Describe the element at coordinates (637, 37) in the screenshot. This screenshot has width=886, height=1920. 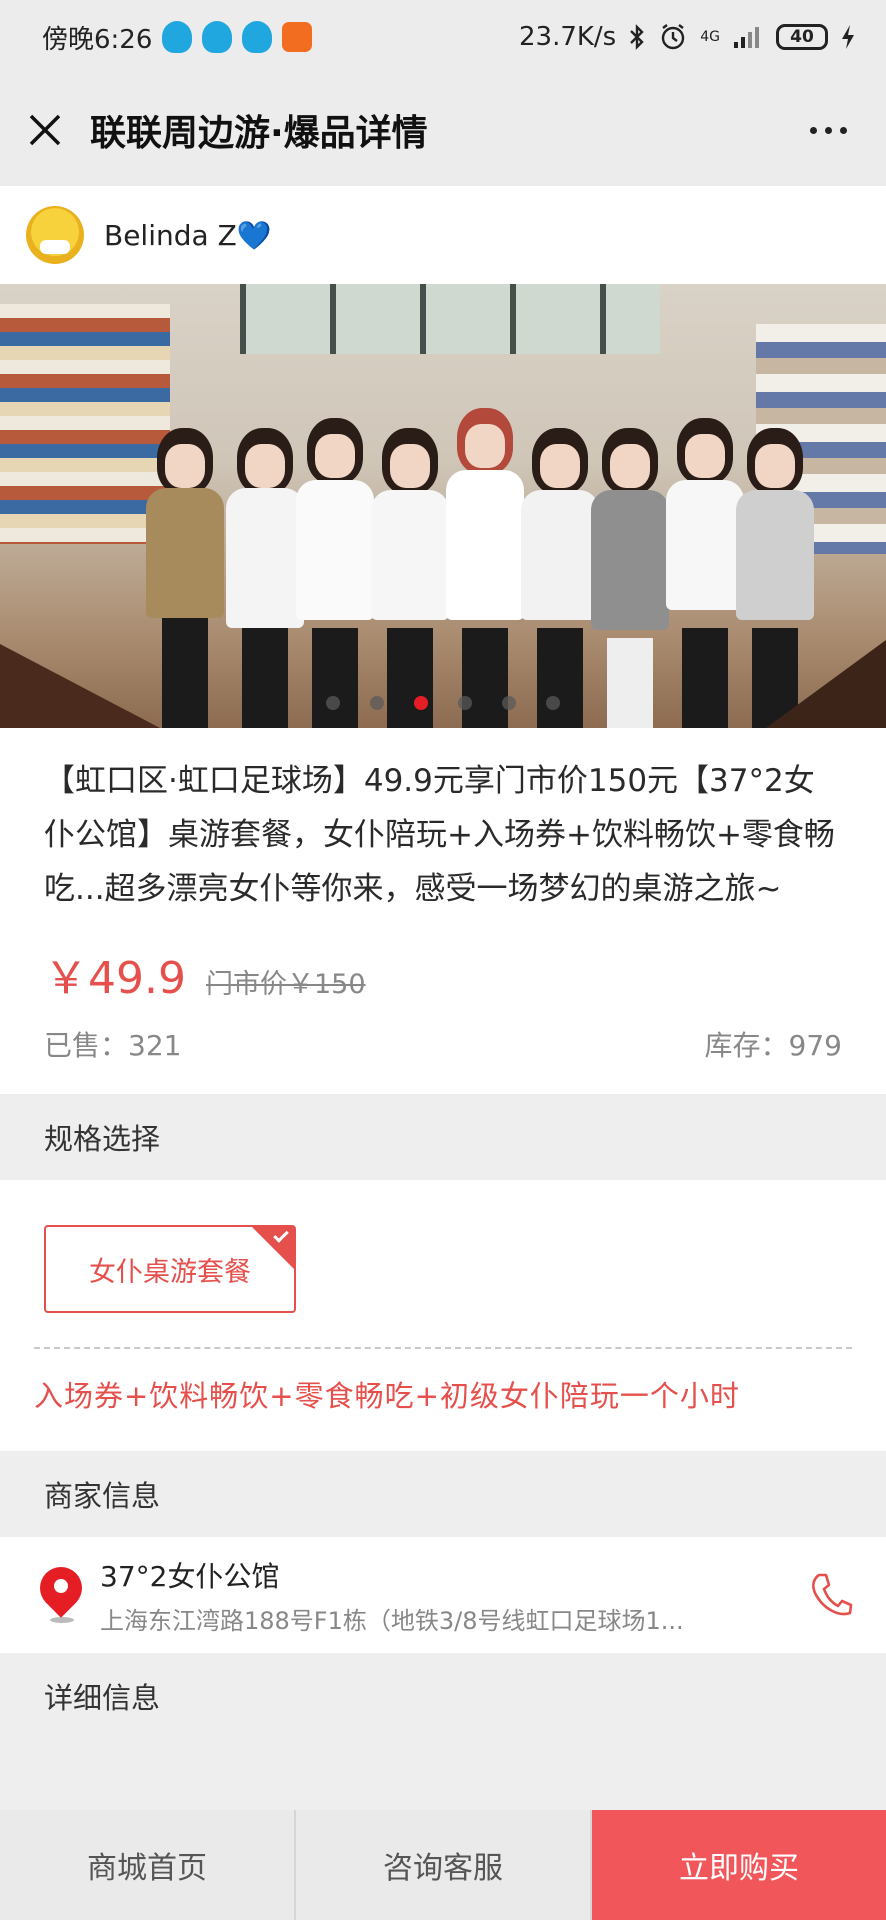
I see `bluetooth-icon` at that location.